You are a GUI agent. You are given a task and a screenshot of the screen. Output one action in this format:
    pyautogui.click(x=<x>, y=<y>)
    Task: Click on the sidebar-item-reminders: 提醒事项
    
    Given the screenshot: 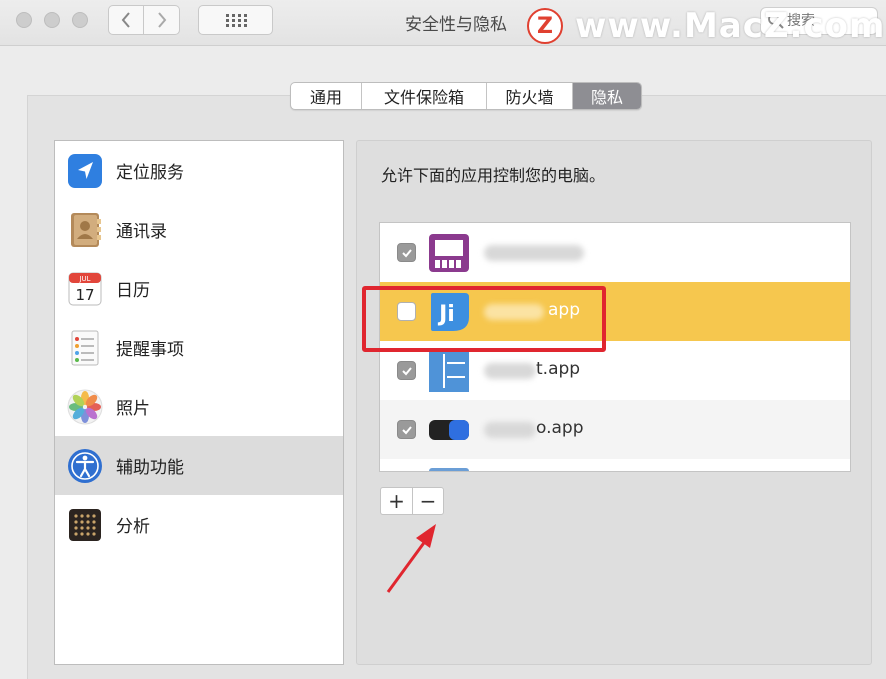 What is the action you would take?
    pyautogui.click(x=199, y=347)
    